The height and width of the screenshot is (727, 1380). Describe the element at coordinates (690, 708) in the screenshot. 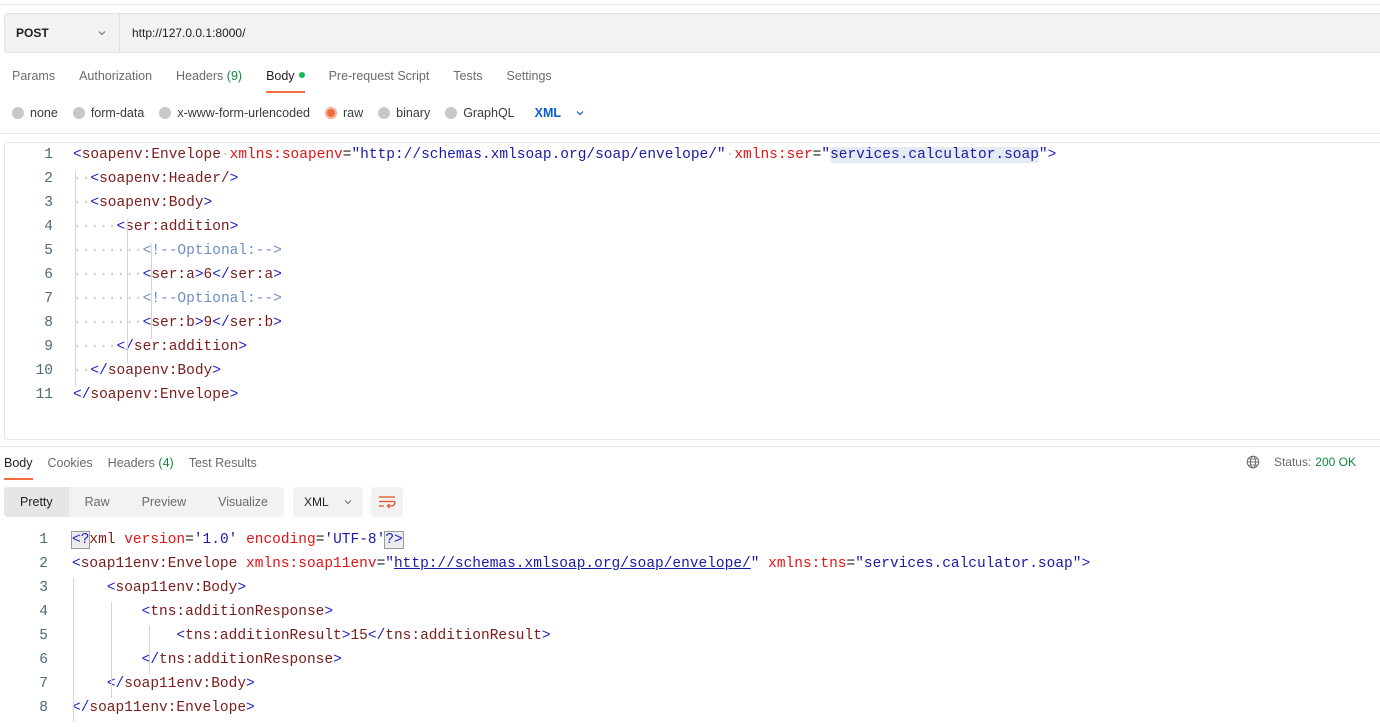

I see `code-line: 8 </soap11env:Envelope>` at that location.